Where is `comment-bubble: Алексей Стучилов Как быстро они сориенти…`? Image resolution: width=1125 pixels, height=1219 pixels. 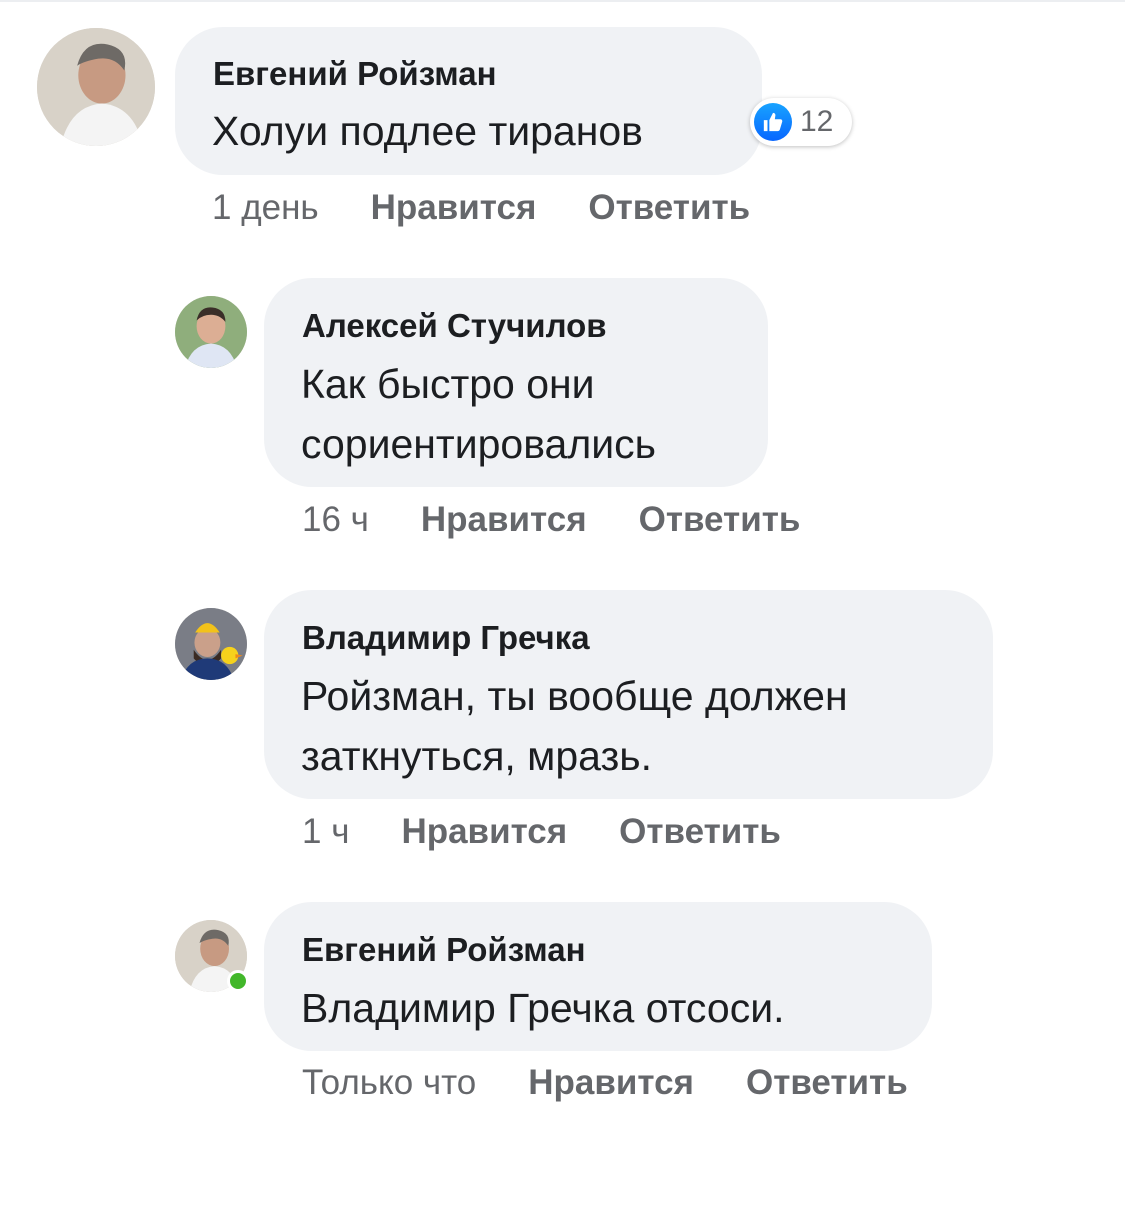
comment-bubble: Алексей Стучилов Как быстро они сориенти… is located at coordinates (516, 382).